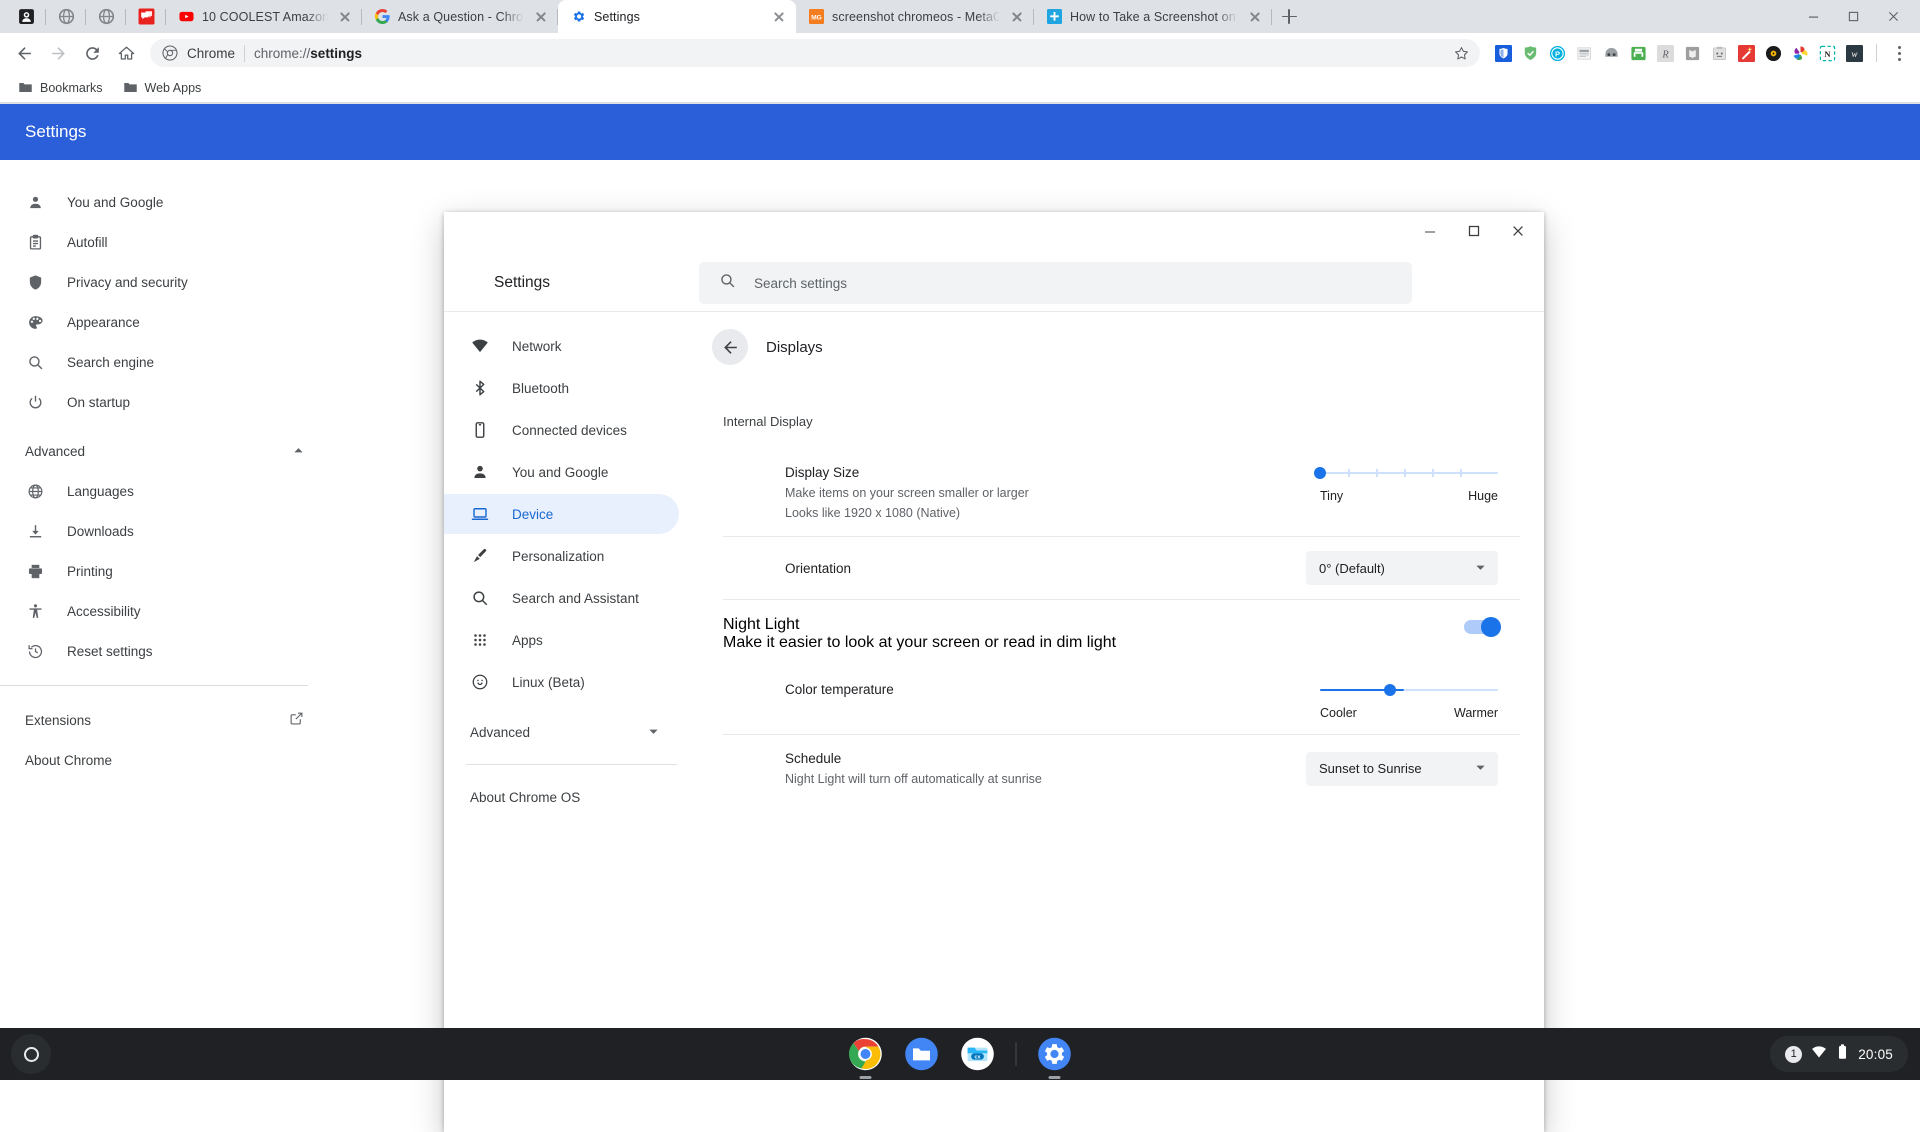 Image resolution: width=1920 pixels, height=1132 pixels. What do you see at coordinates (866, 1054) in the screenshot?
I see `chrome-app` at bounding box center [866, 1054].